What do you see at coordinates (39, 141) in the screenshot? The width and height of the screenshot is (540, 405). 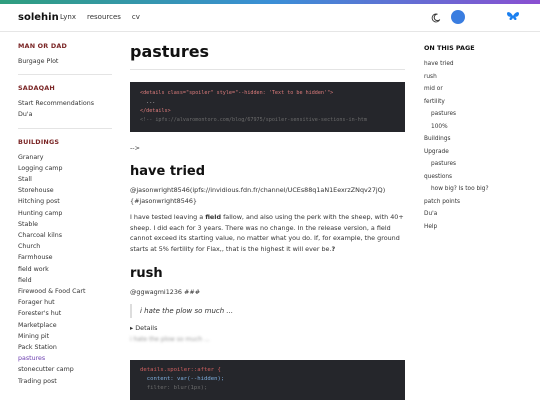 I see `sidebar-section-heading: BUILDINGS` at bounding box center [39, 141].